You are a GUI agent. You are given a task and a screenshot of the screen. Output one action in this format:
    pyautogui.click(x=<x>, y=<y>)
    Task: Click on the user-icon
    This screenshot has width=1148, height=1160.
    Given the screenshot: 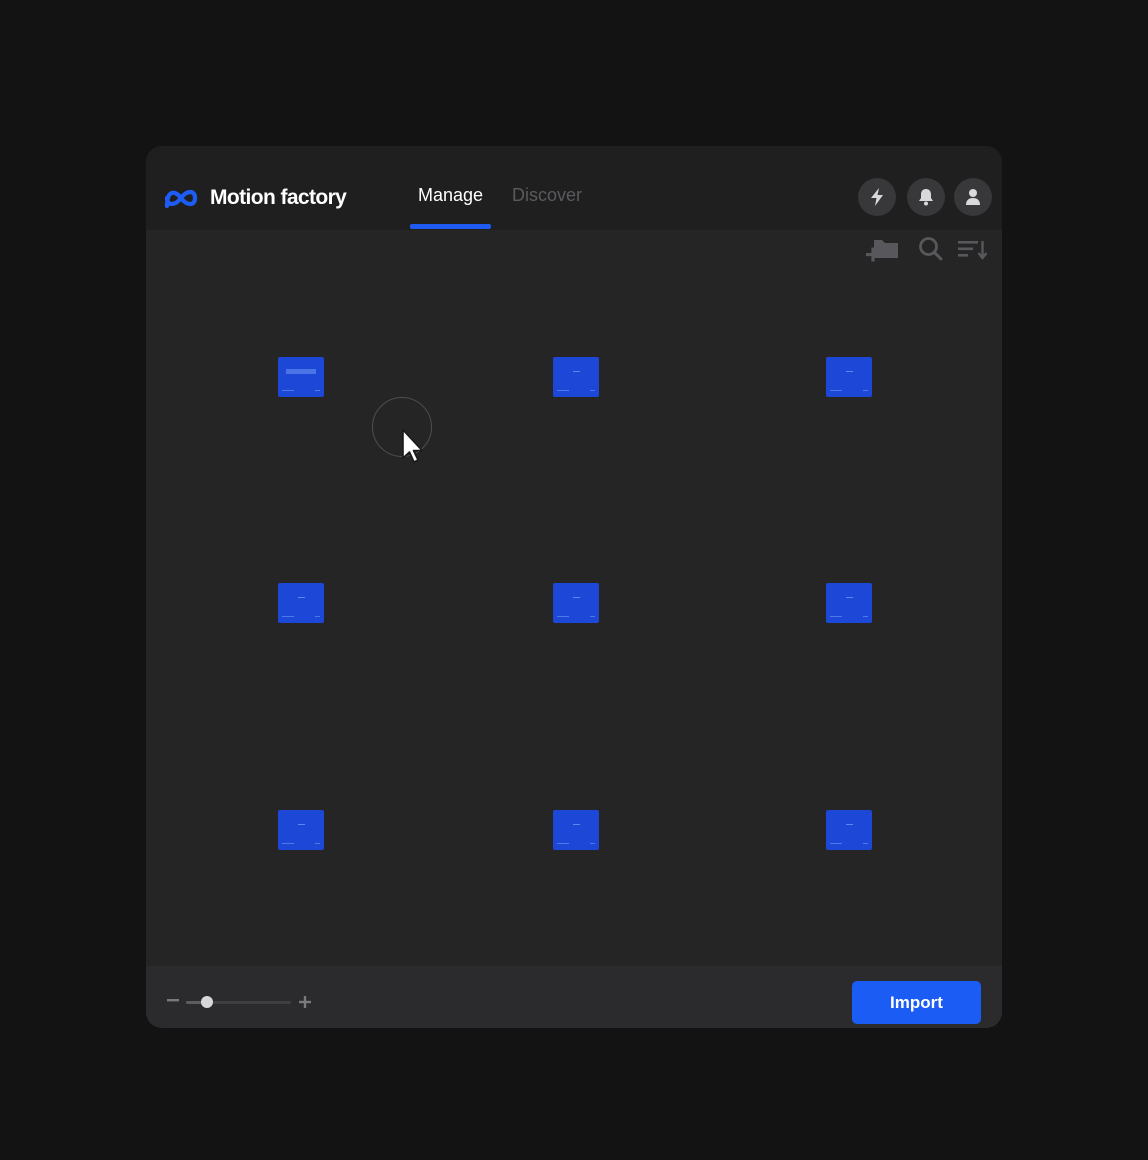 What is the action you would take?
    pyautogui.click(x=973, y=197)
    